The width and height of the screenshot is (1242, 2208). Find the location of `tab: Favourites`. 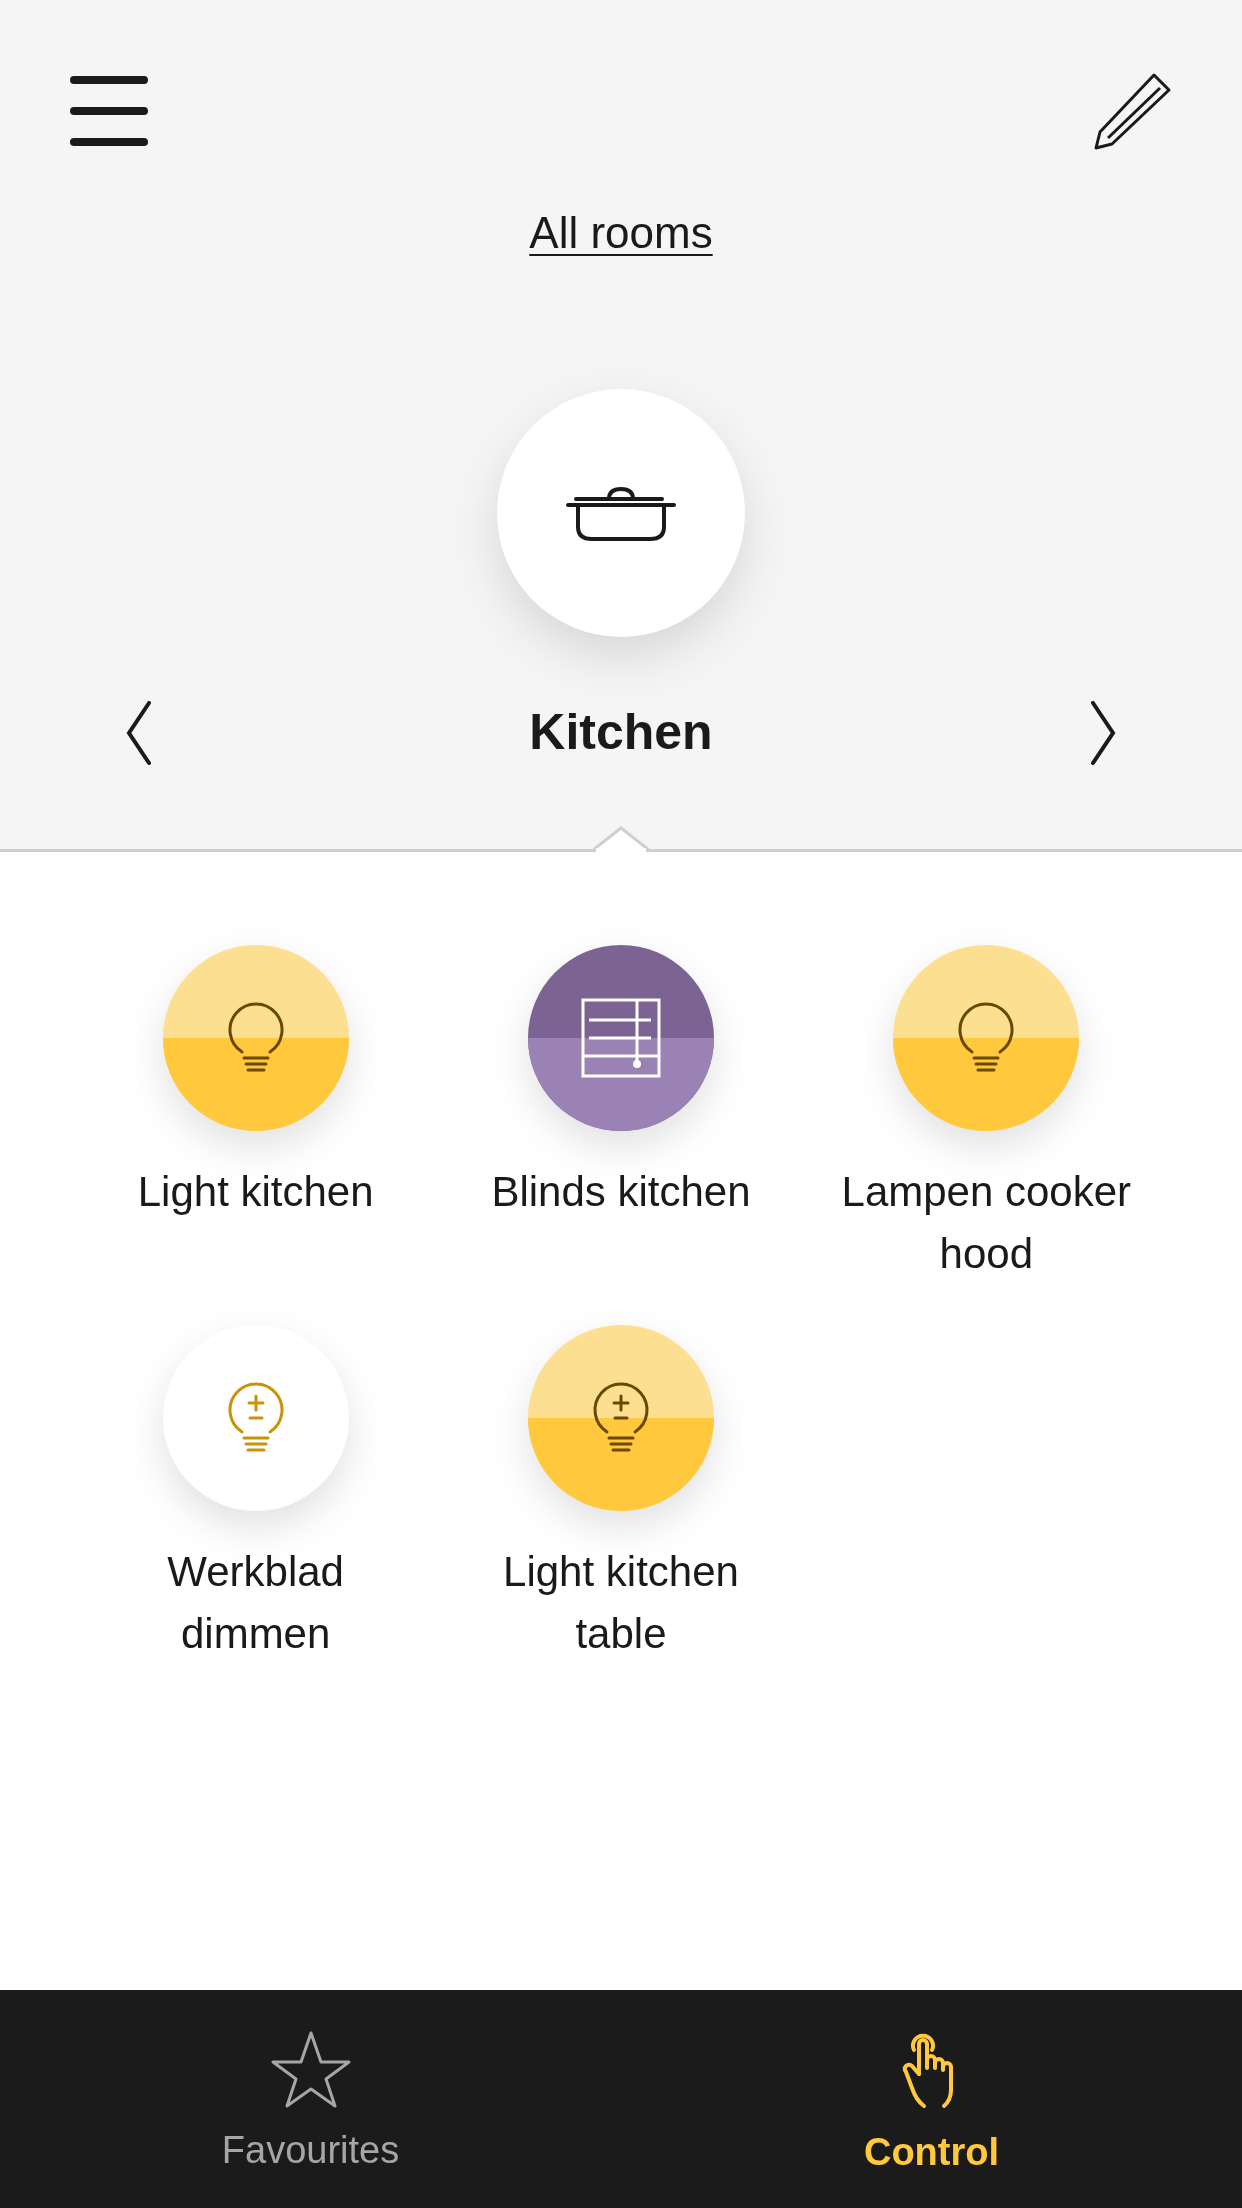

tab: Favourites is located at coordinates (310, 2099).